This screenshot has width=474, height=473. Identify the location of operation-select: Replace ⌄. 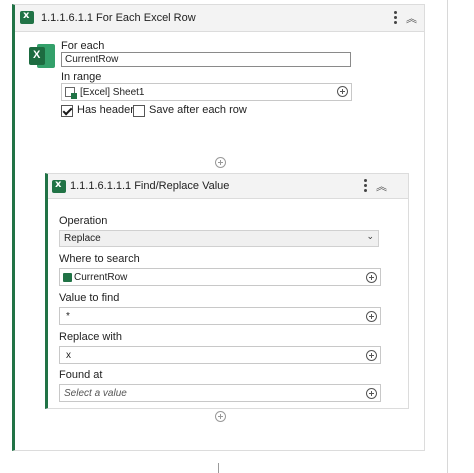
(219, 238).